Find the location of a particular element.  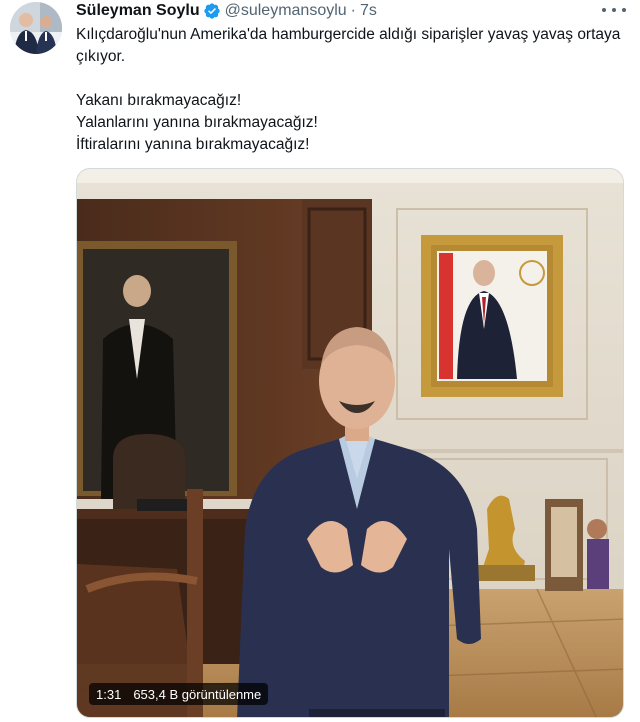

avatar-image is located at coordinates (36, 28).